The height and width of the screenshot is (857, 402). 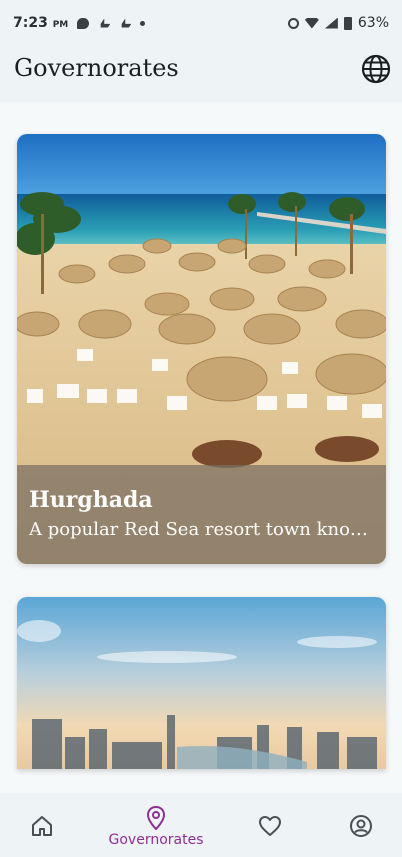 I want to click on signal-icon, so click(x=331, y=23).